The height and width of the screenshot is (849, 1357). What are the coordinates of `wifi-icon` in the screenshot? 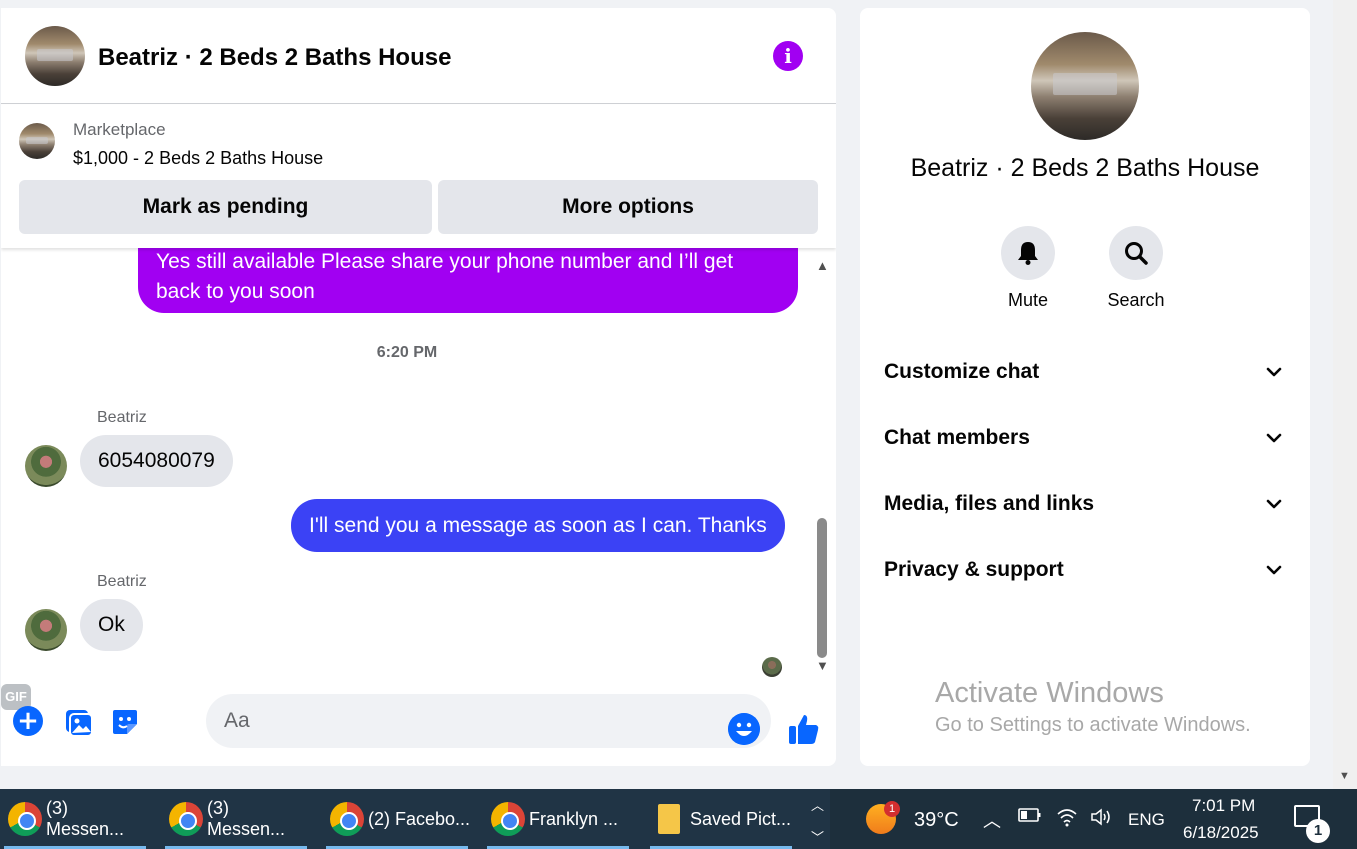 It's located at (1067, 819).